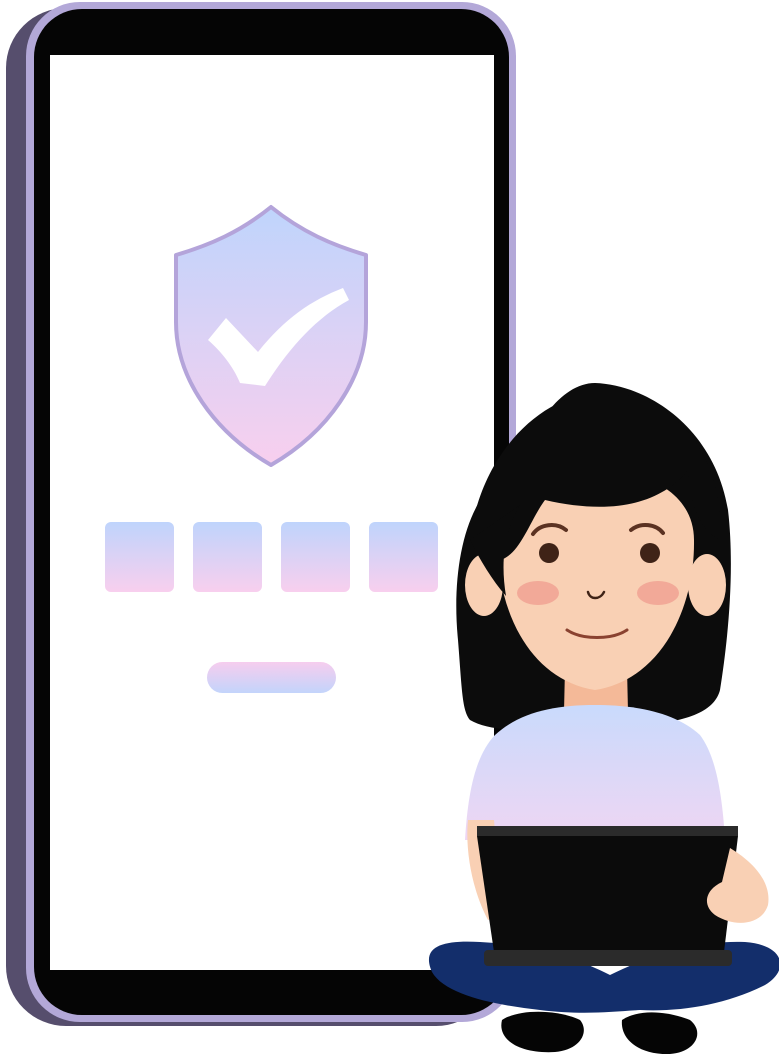 This screenshot has height=1063, width=779. What do you see at coordinates (608, 958) in the screenshot?
I see `laptop-base` at bounding box center [608, 958].